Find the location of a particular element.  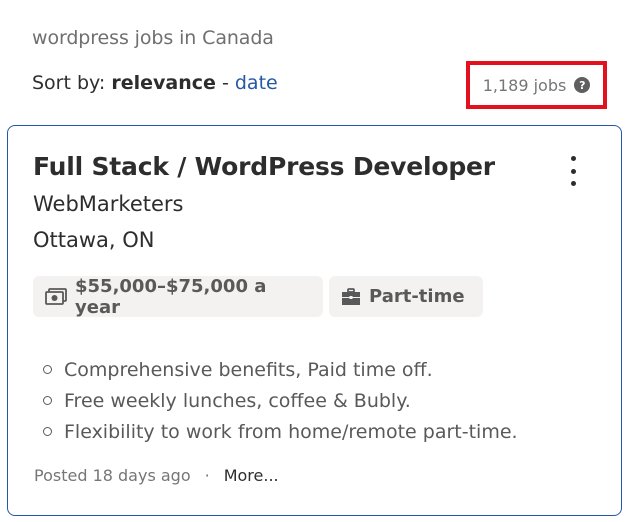

sort-options: Sort by: relevance - date is located at coordinates (155, 83).